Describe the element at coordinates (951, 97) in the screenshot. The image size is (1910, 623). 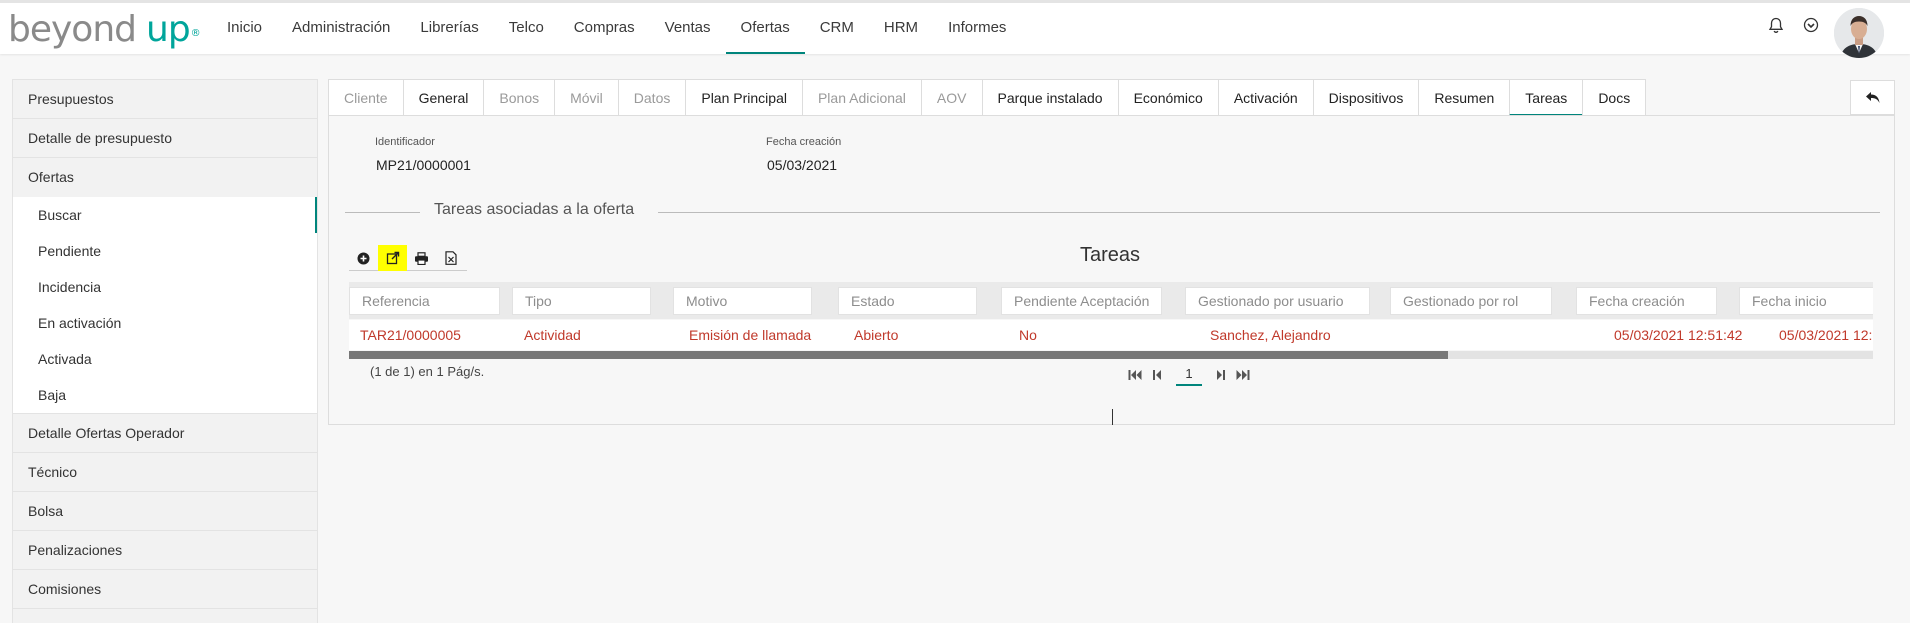
I see `tab-aov: AOV` at that location.